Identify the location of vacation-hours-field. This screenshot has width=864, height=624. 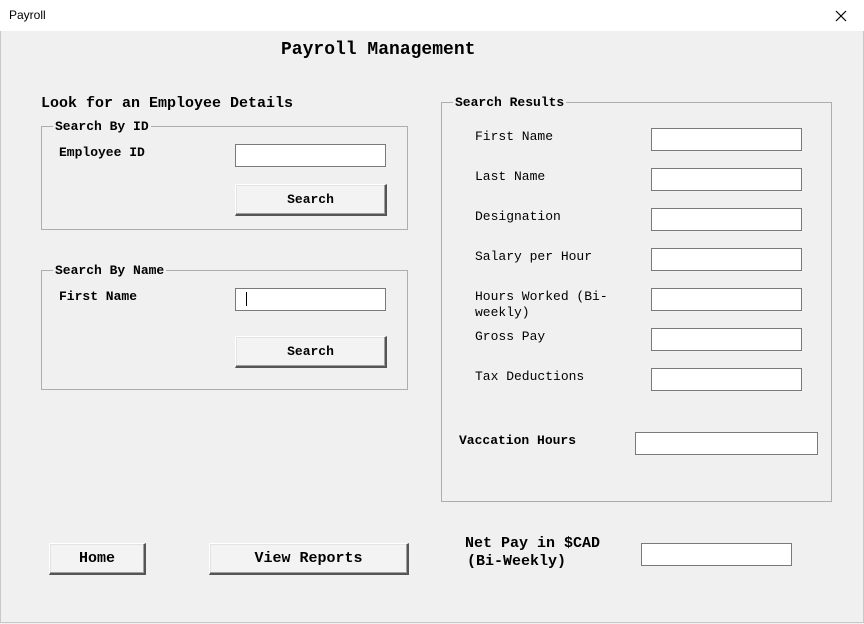
(726, 443).